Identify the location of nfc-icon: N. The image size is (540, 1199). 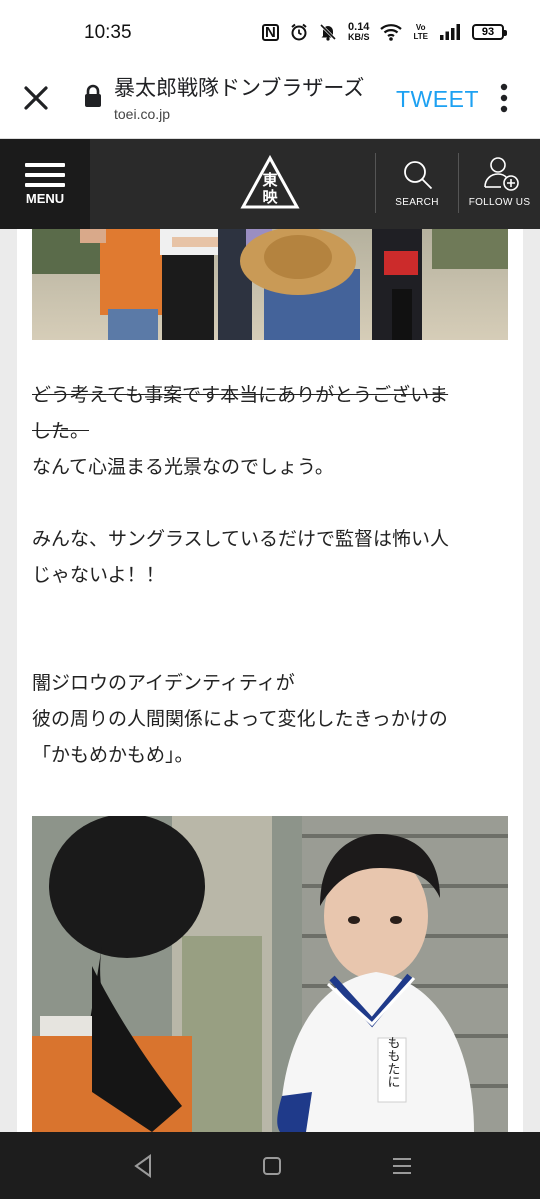
(270, 32).